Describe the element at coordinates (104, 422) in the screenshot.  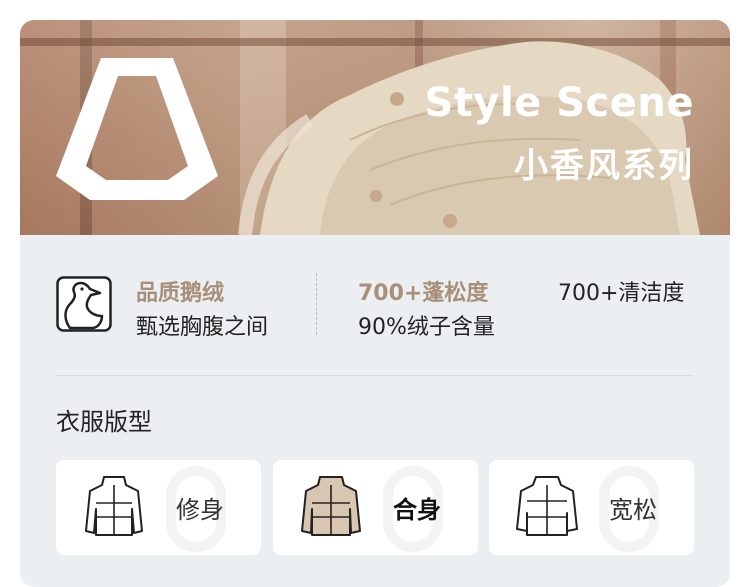
I see `section-title: 衣服版型` at that location.